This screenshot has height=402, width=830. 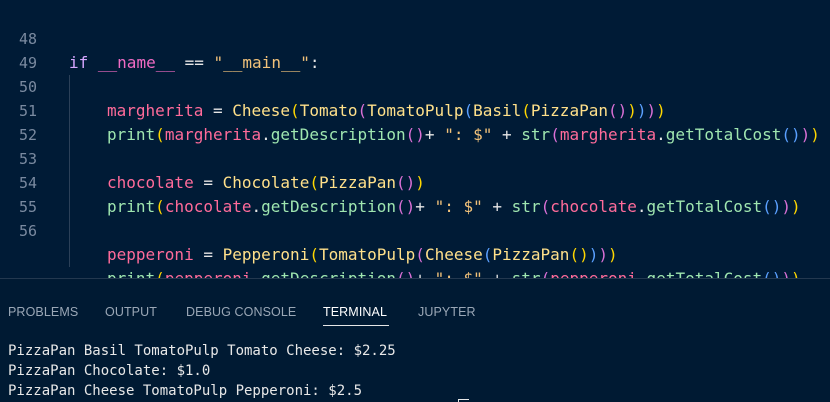 I want to click on tab-output: OUTPUT, so click(x=131, y=312).